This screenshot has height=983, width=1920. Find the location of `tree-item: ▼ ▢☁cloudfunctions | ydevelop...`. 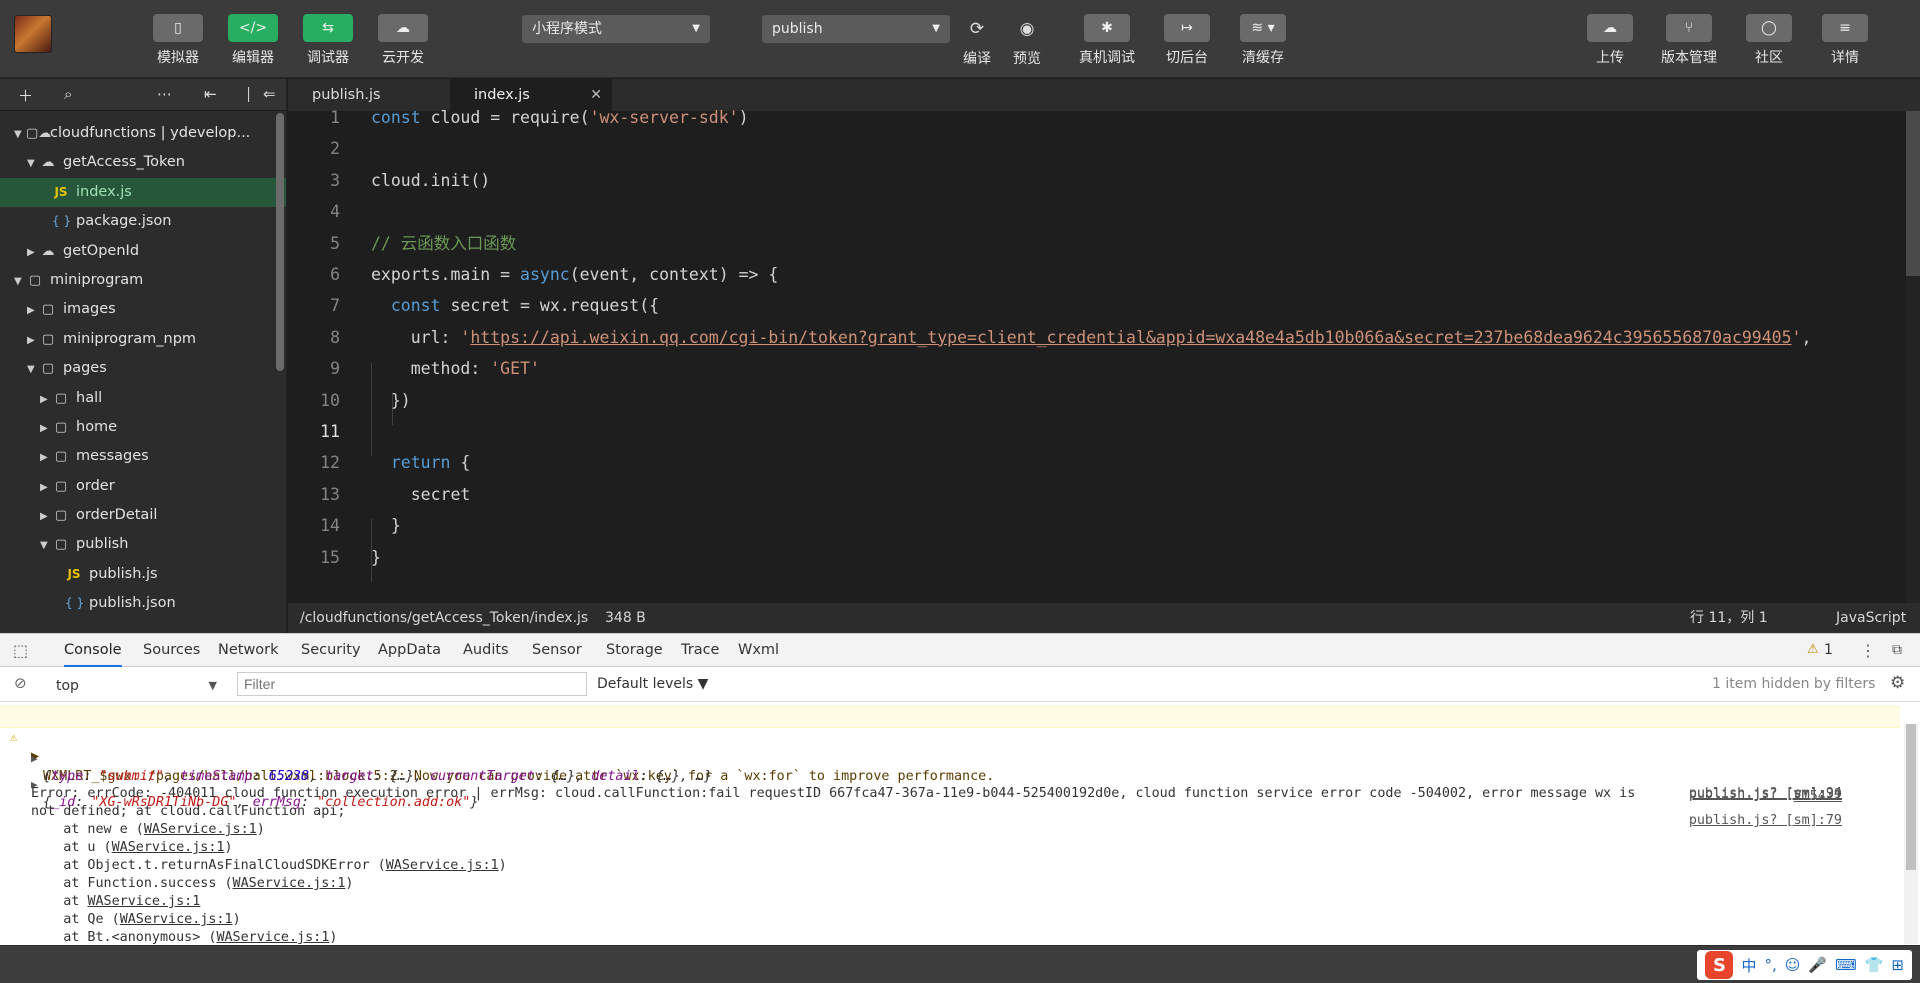

tree-item: ▼ ▢☁cloudfunctions | ydevelop... is located at coordinates (143, 133).